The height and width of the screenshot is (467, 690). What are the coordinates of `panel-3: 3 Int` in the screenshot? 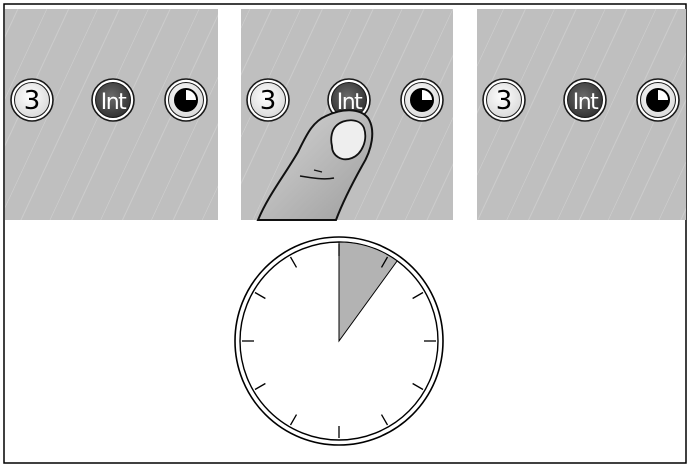 It's located at (581, 114).